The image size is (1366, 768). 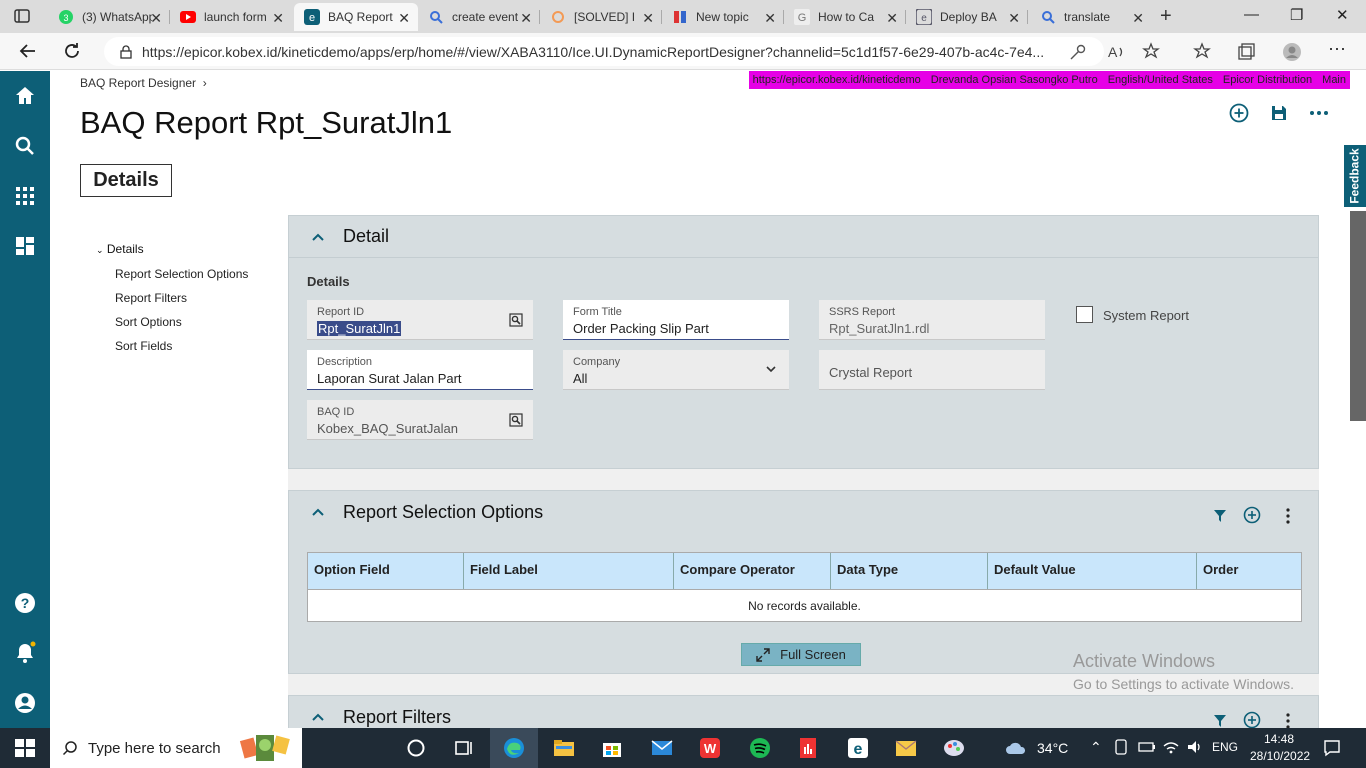 I want to click on refresh-icon, so click(x=72, y=51).